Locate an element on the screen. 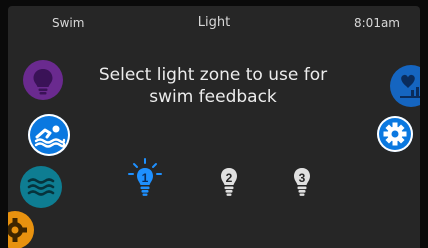  lightbulb-icon is located at coordinates (43, 82).